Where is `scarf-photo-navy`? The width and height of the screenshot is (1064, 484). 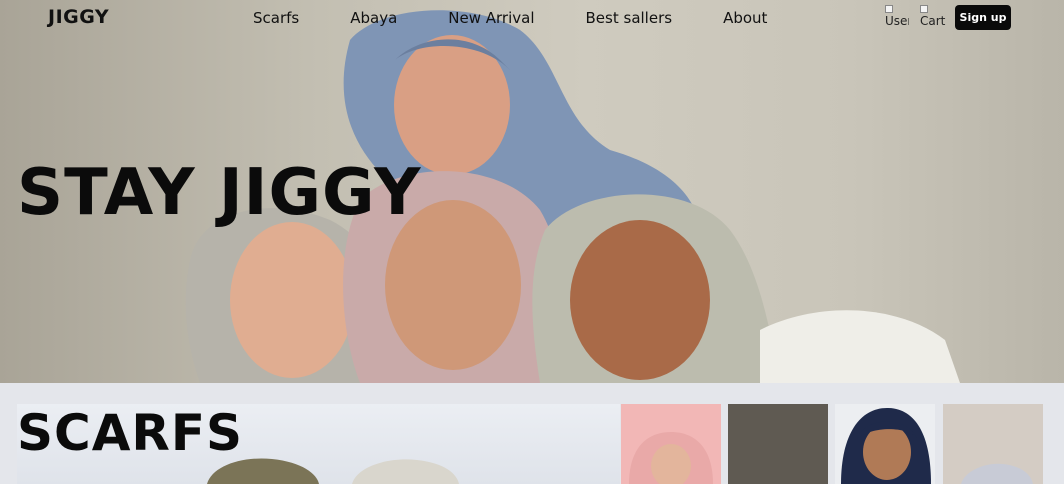 scarf-photo-navy is located at coordinates (886, 446).